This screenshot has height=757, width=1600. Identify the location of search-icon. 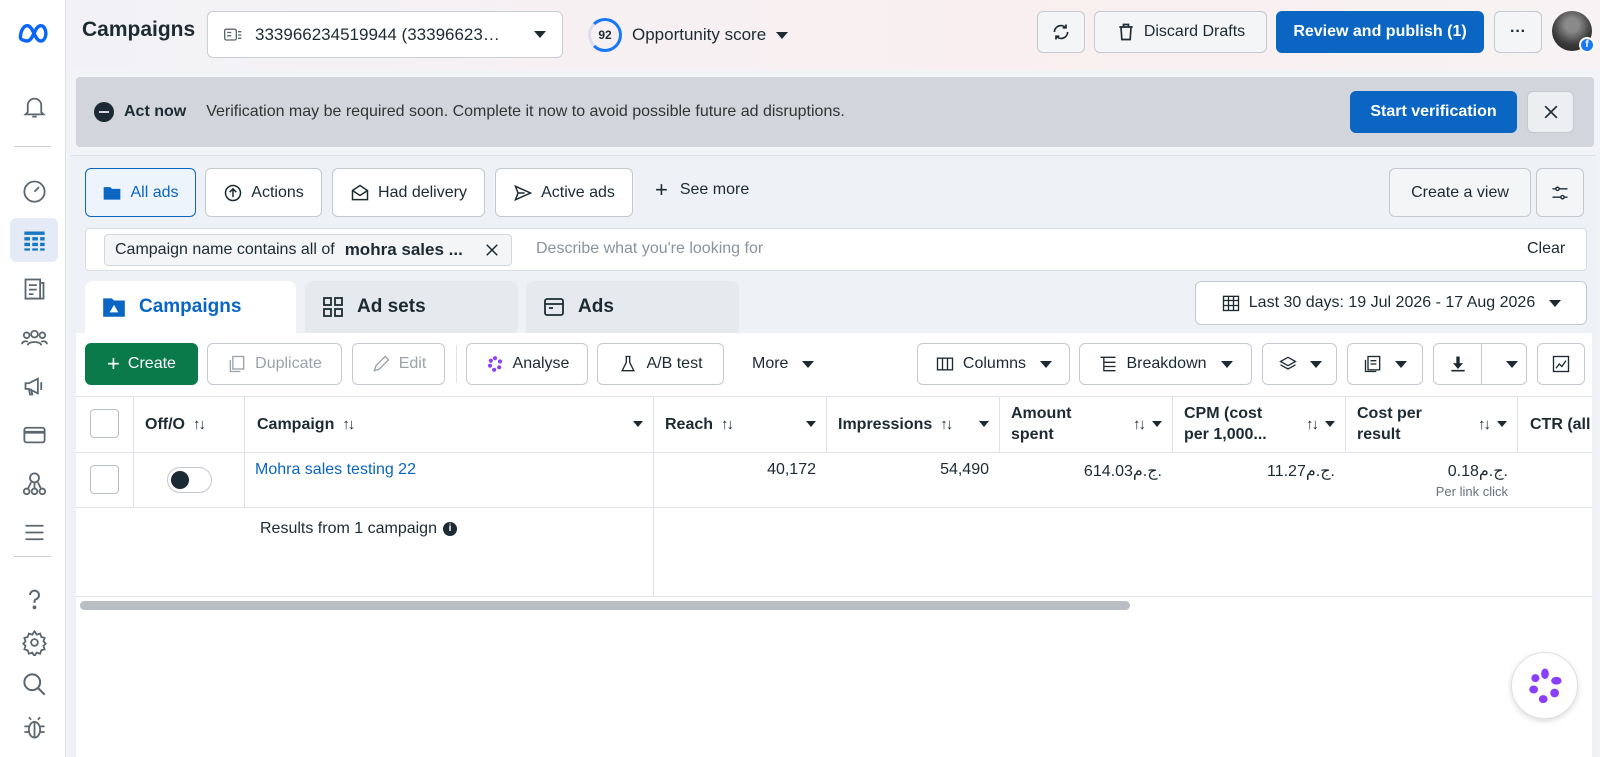
(34, 684).